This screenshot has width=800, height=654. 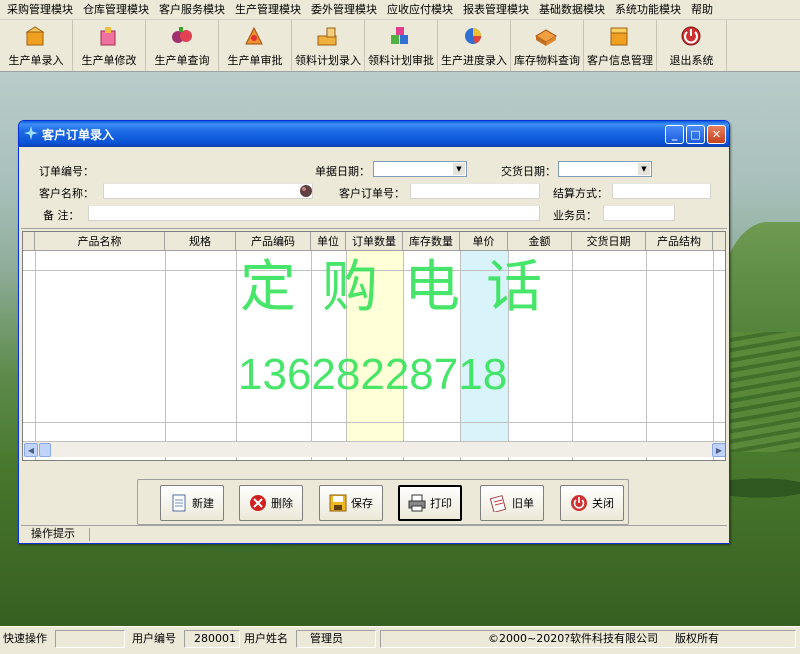 What do you see at coordinates (401, 60) in the screenshot?
I see `toolbar-label: 领料计划审批` at bounding box center [401, 60].